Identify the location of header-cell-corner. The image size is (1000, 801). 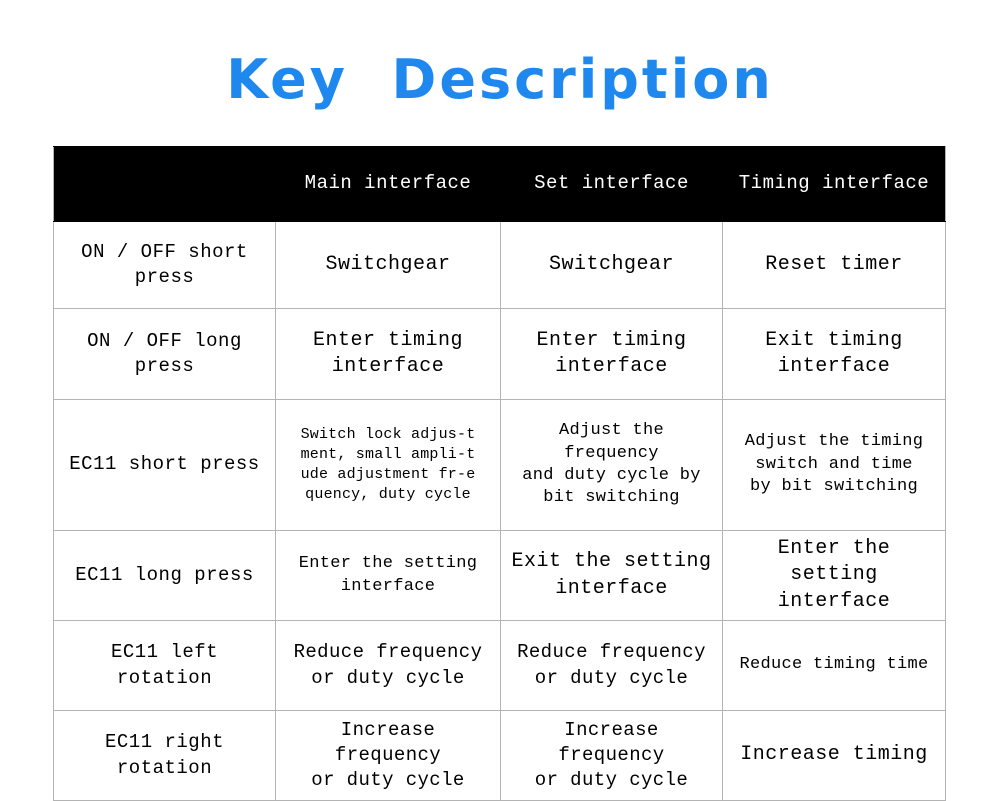
(164, 184).